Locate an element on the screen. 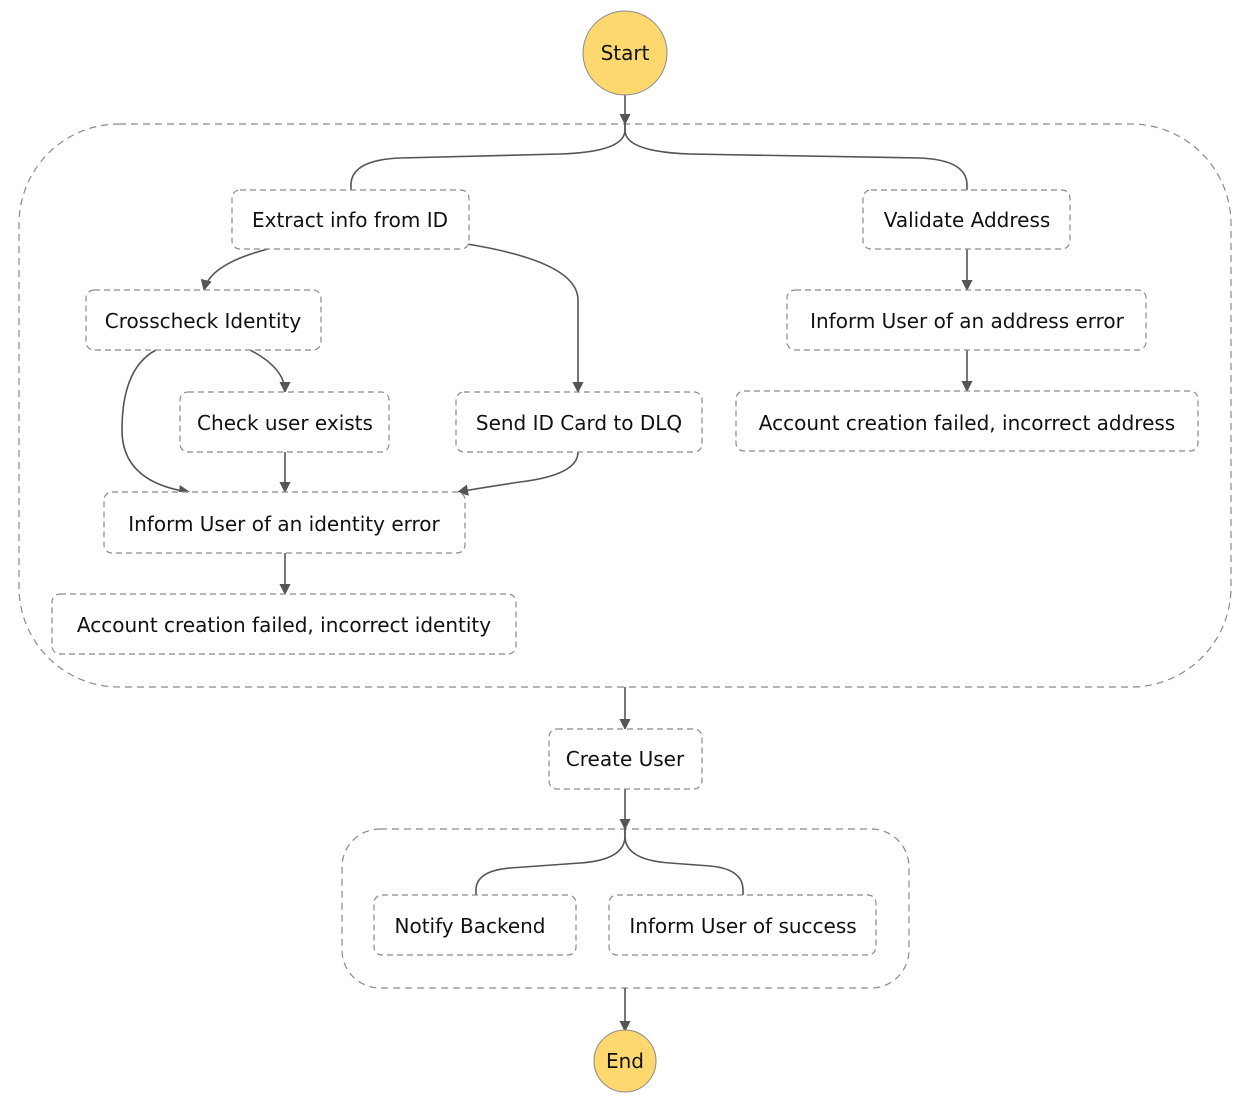 The image size is (1250, 1120). edge-fork-to-notify is located at coordinates (550, 862).